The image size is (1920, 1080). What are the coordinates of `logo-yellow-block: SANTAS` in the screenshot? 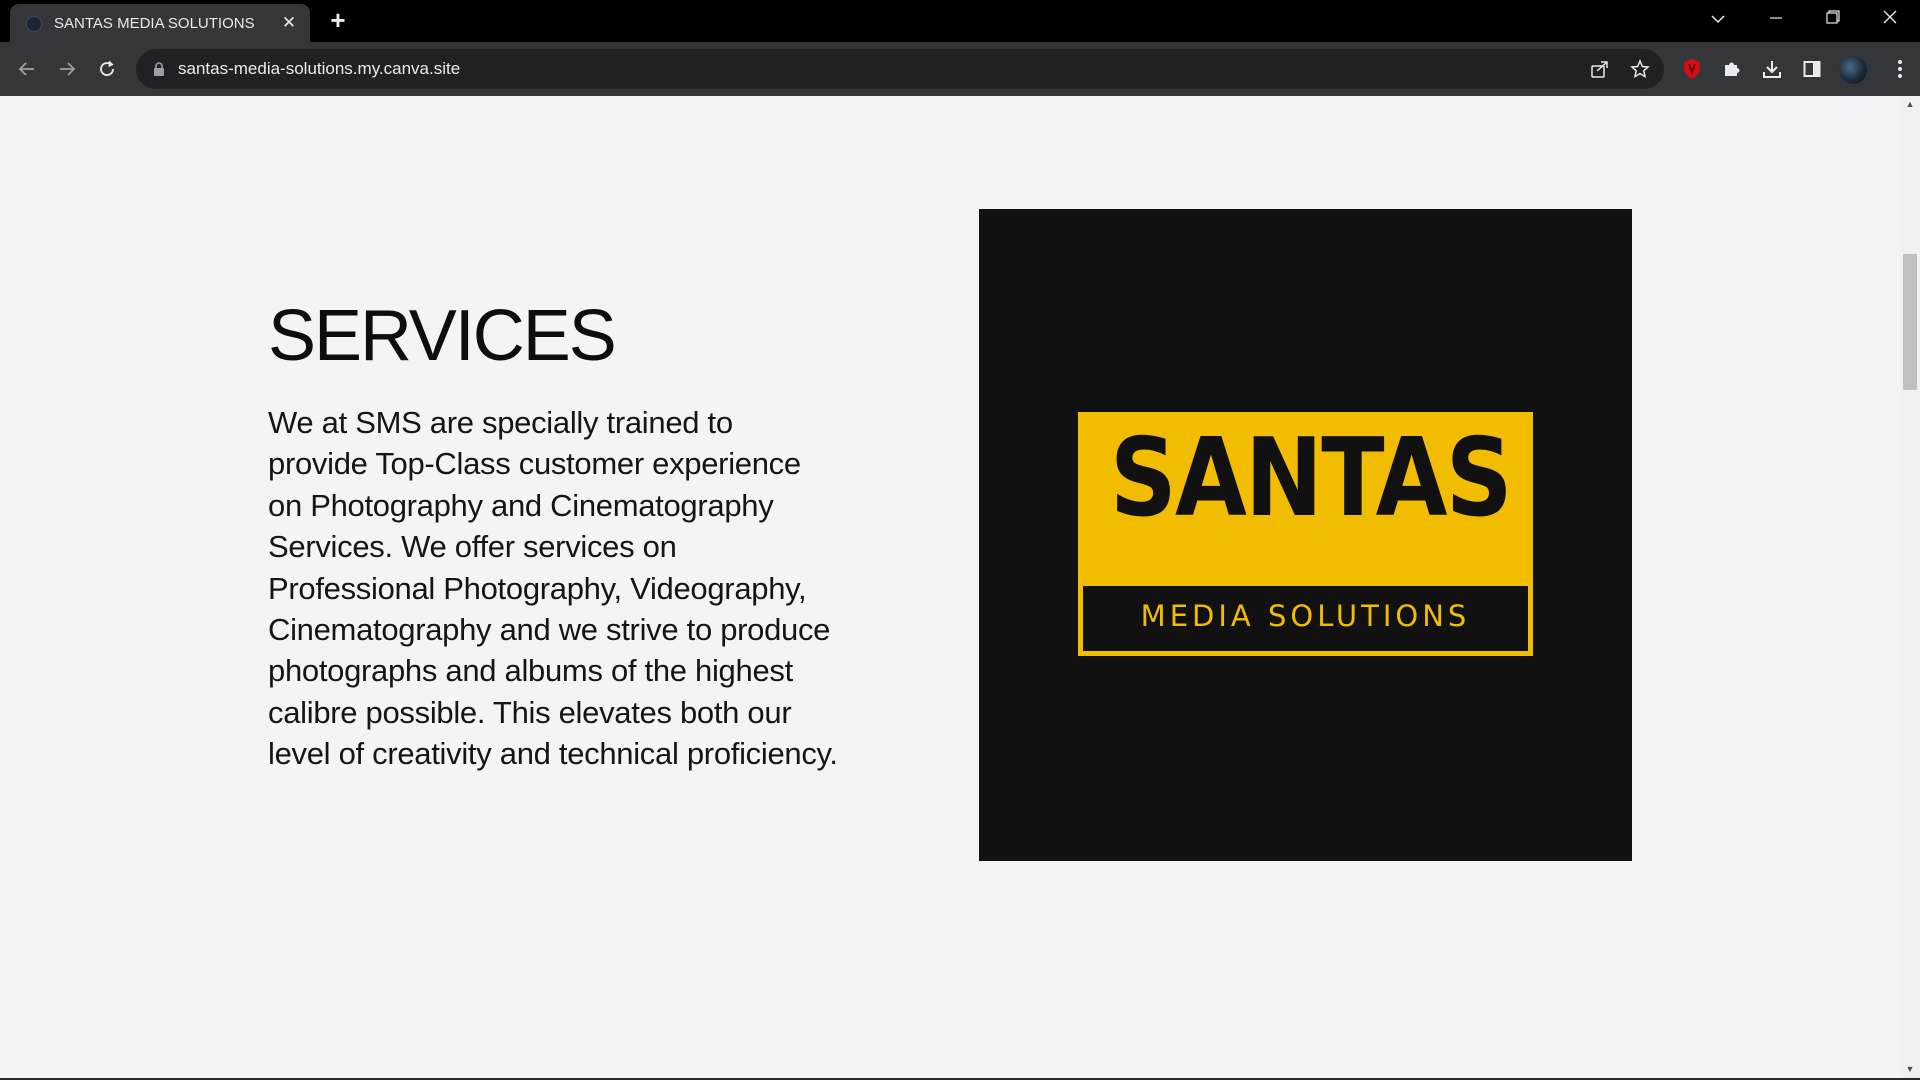 It's located at (1305, 495).